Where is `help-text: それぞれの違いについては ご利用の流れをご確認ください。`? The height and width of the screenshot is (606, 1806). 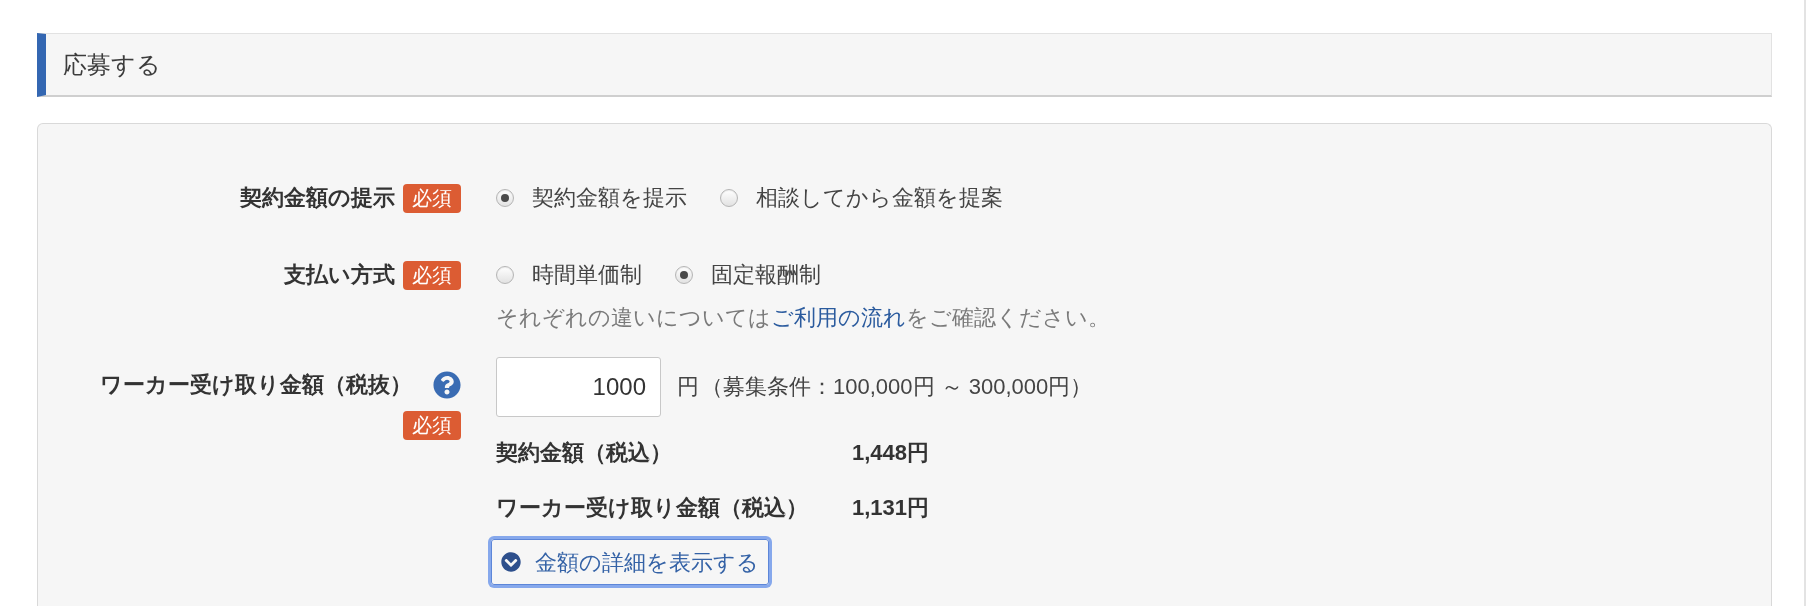
help-text: それぞれの違いについては ご利用の流れをご確認ください。 is located at coordinates (803, 318).